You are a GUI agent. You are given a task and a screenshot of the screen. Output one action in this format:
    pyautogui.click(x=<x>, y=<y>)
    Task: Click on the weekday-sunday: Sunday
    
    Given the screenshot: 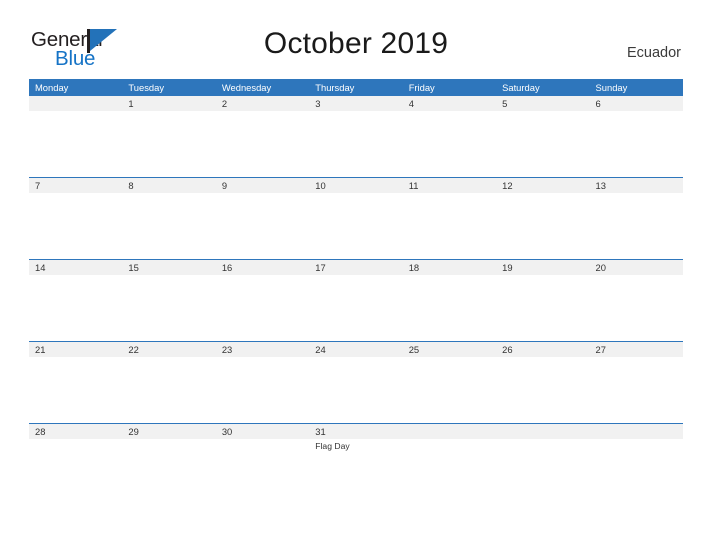 What is the action you would take?
    pyautogui.click(x=611, y=87)
    